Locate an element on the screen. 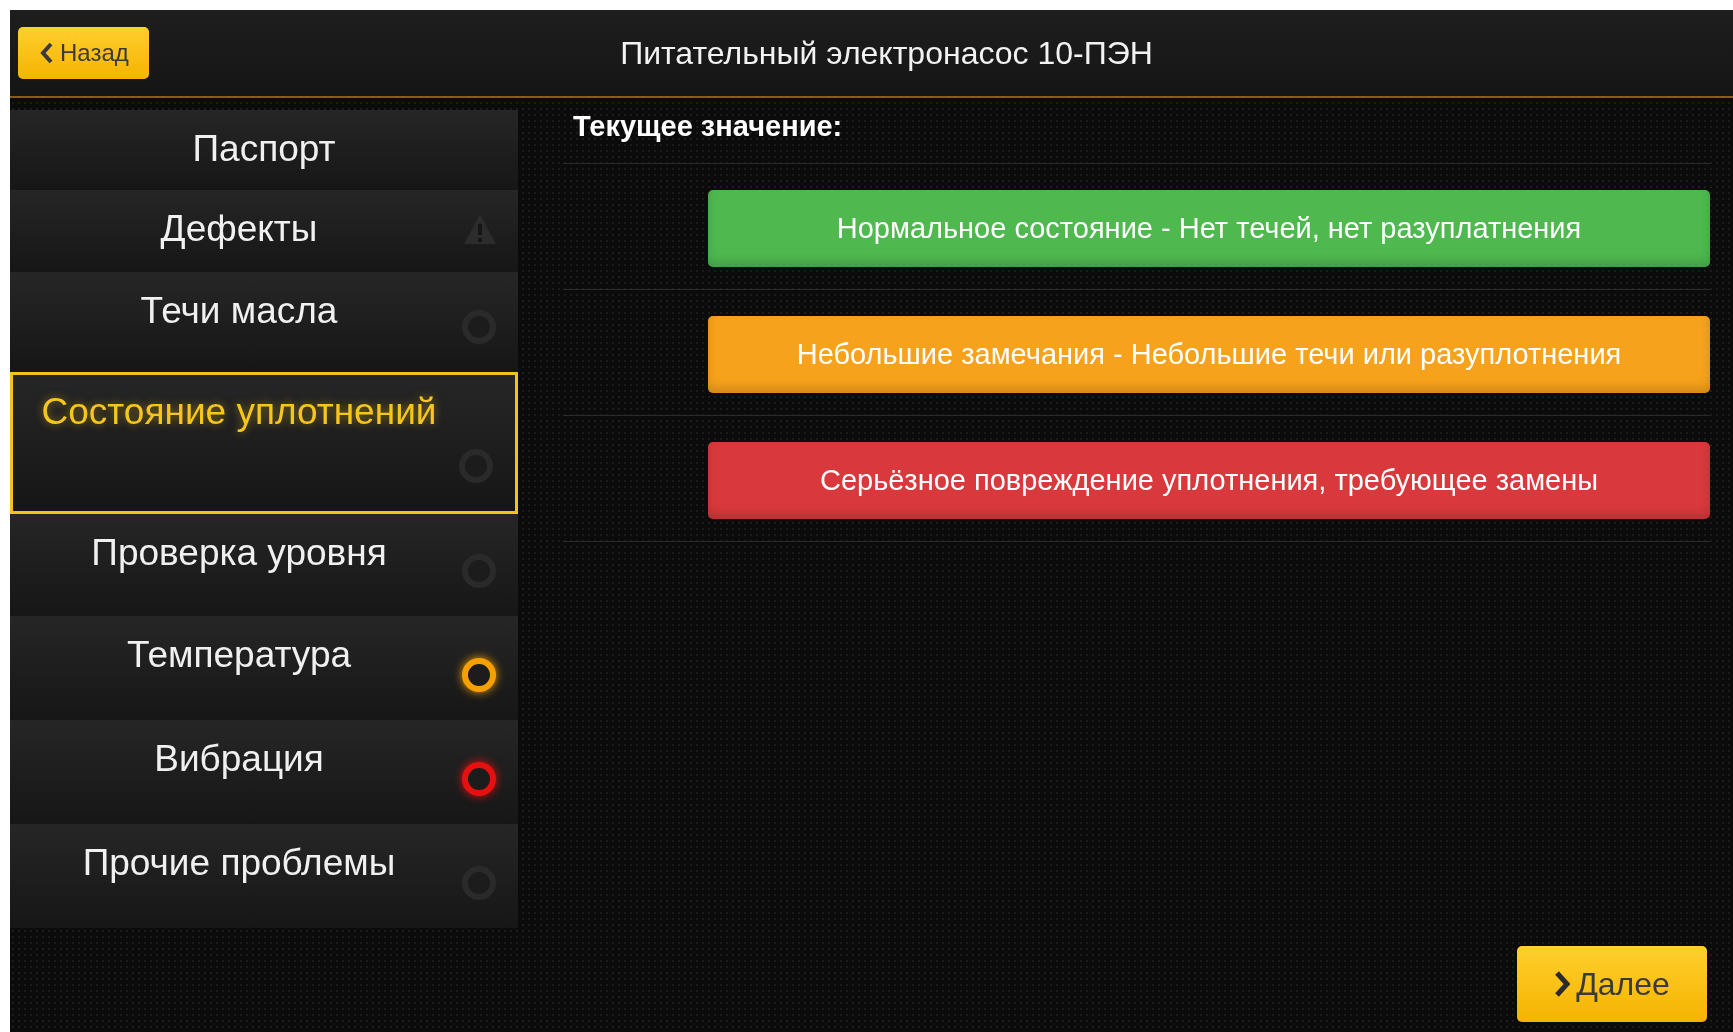 This screenshot has width=1733, height=1032. sidebar-item: Температура is located at coordinates (264, 668).